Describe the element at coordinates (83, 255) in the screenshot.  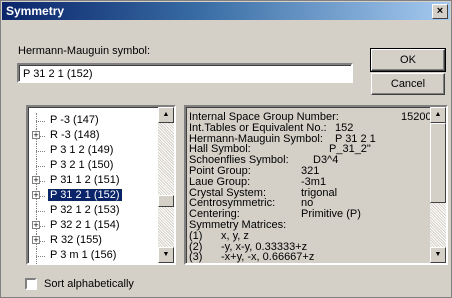
I see `tree-item-label: P 3 m 1 (156)` at that location.